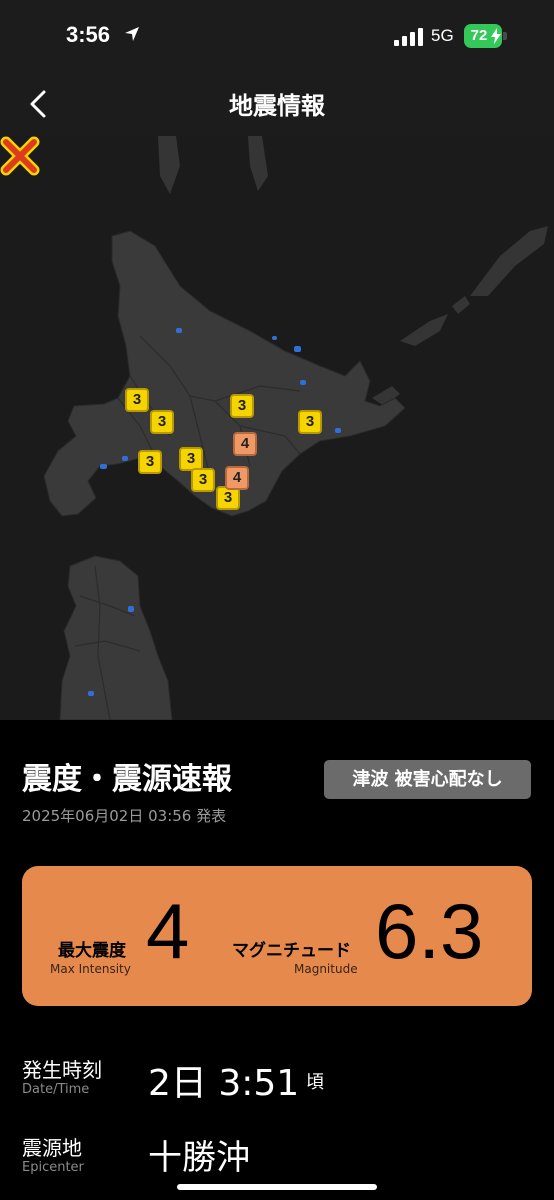  I want to click on datetime-value: 2日 3:51, so click(224, 1083).